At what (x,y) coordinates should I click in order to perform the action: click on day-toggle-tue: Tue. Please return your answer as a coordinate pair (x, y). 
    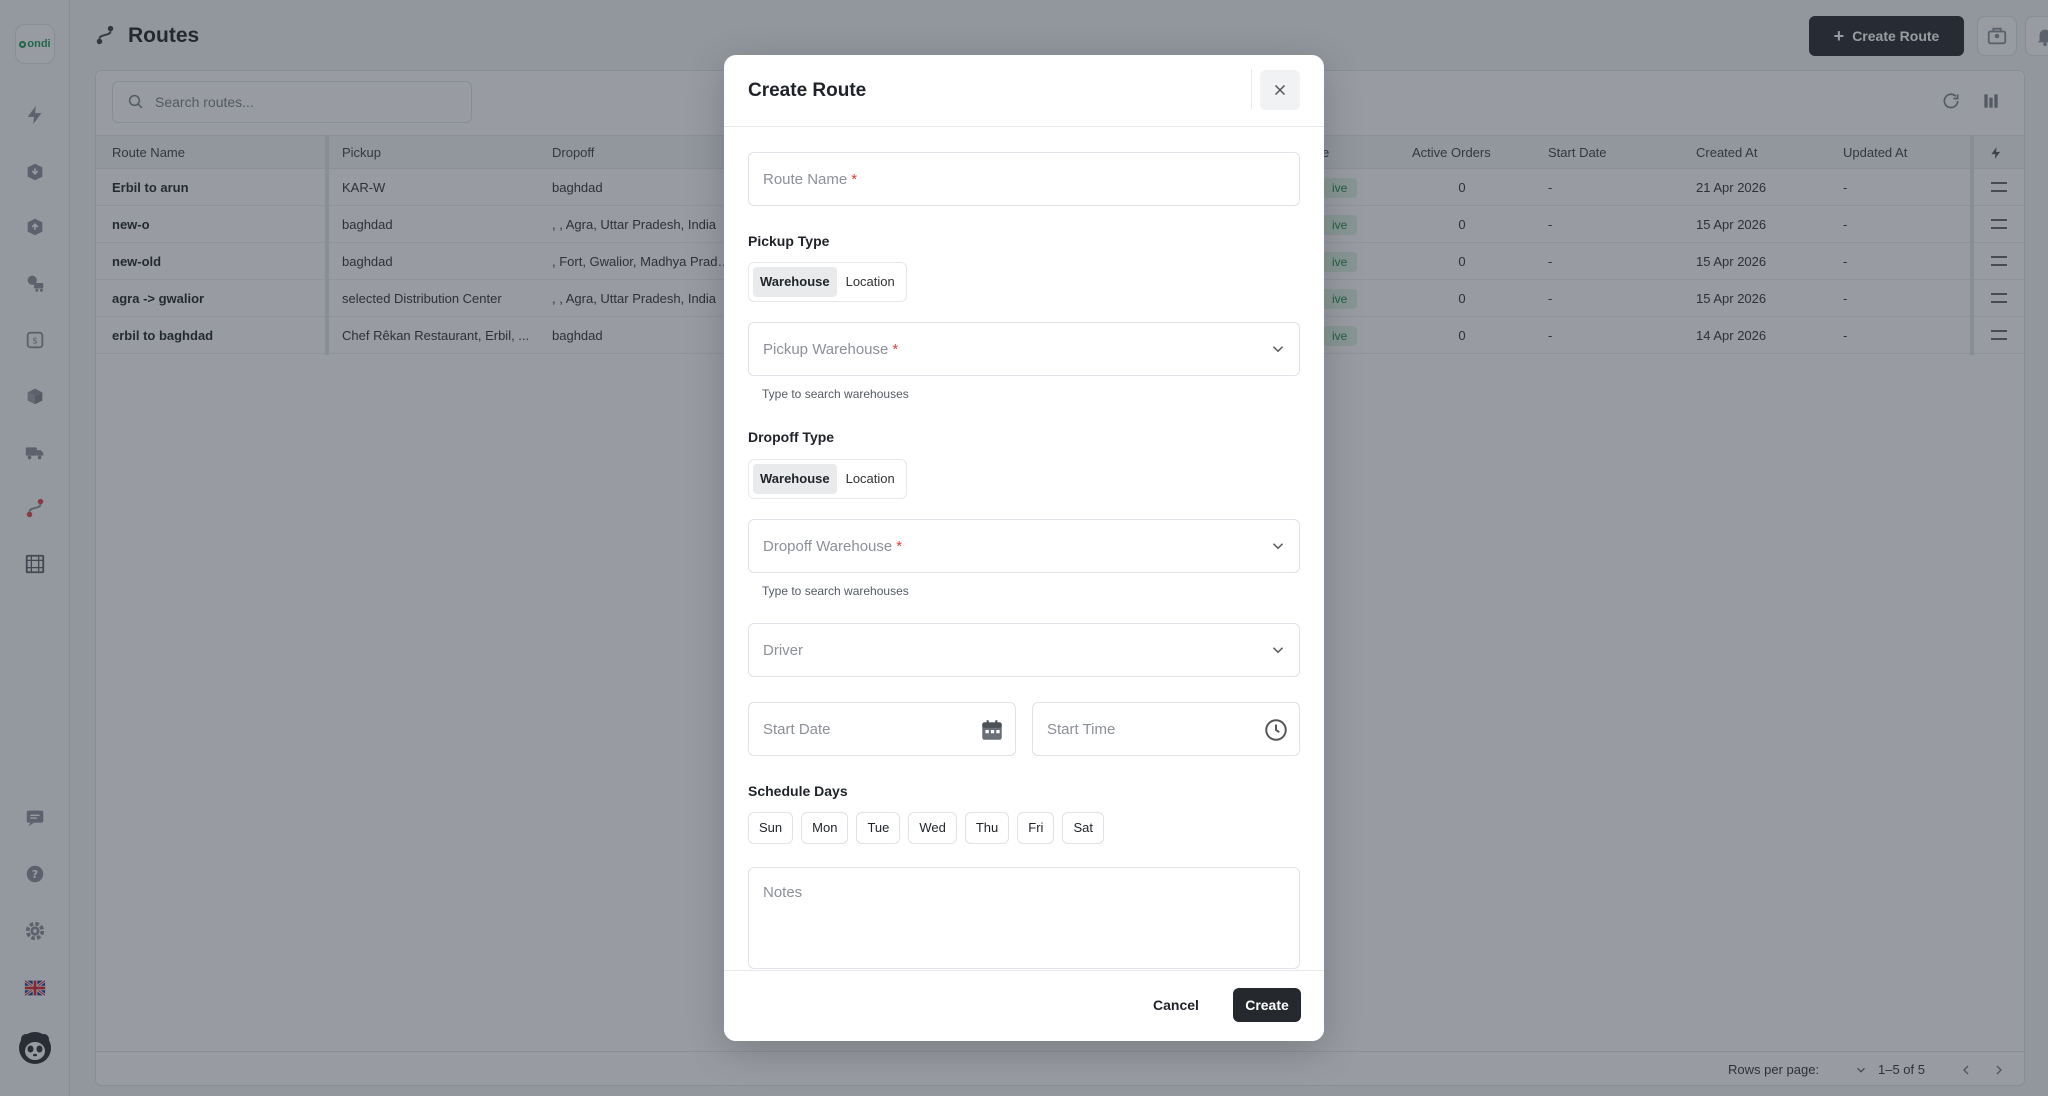
    Looking at the image, I should click on (878, 828).